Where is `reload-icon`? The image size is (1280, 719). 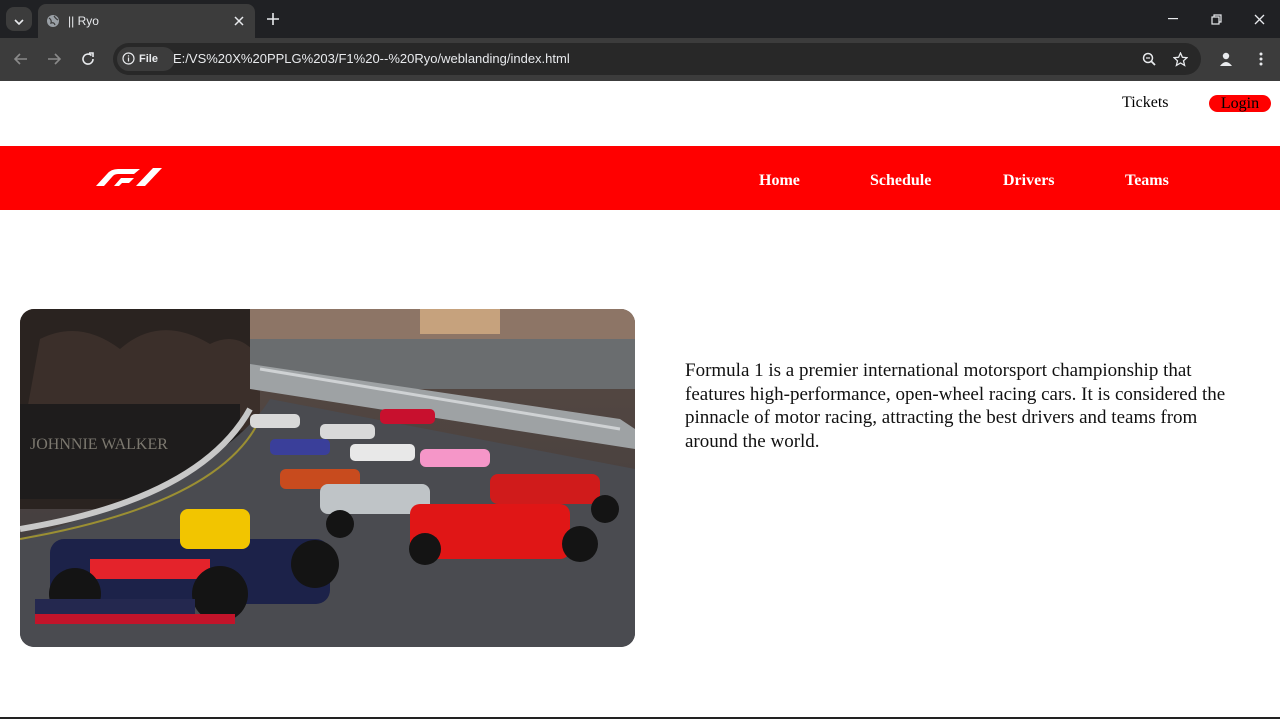
reload-icon is located at coordinates (88, 59).